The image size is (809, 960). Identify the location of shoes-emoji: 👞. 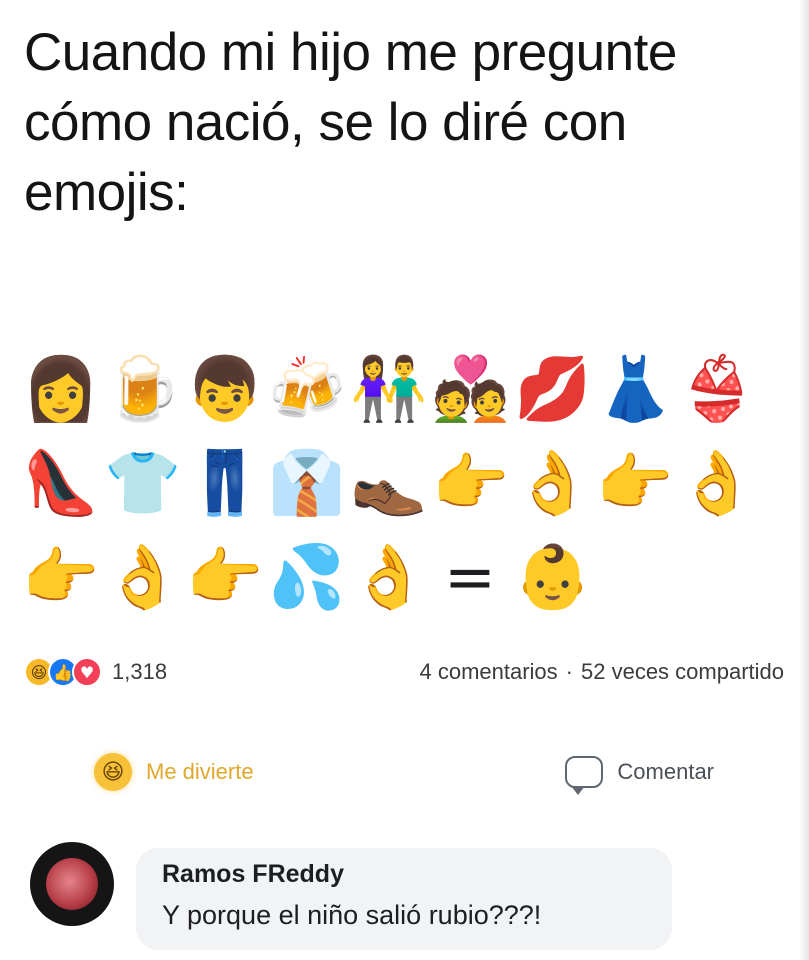
(389, 482).